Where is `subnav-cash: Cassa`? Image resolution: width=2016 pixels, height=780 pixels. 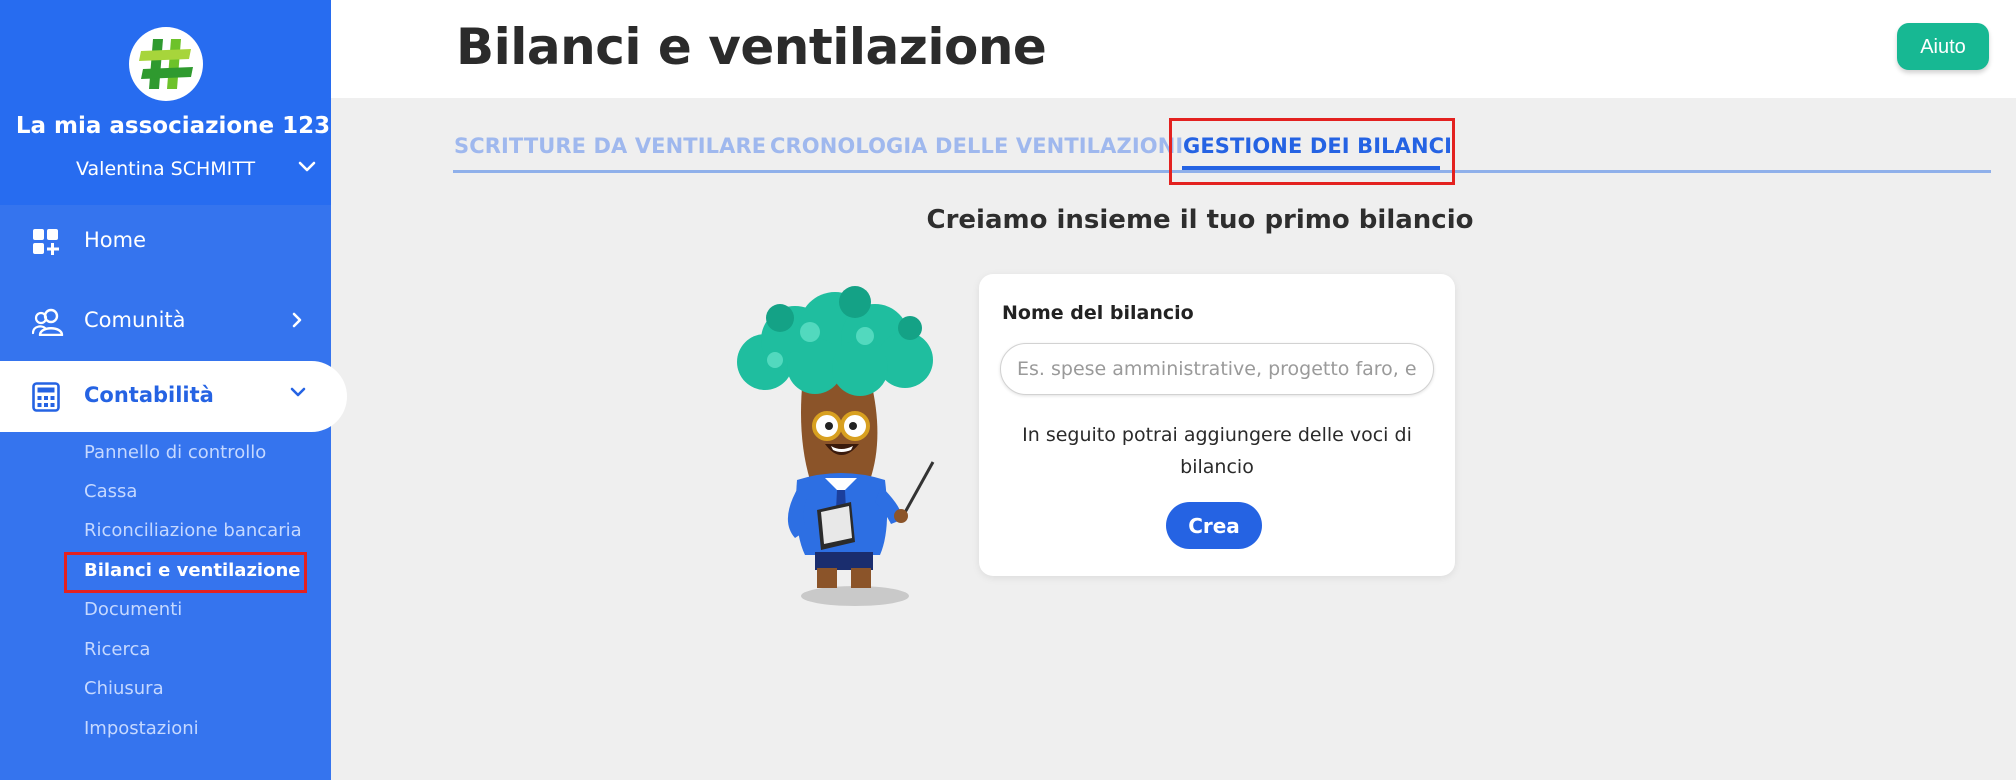 subnav-cash: Cassa is located at coordinates (110, 491).